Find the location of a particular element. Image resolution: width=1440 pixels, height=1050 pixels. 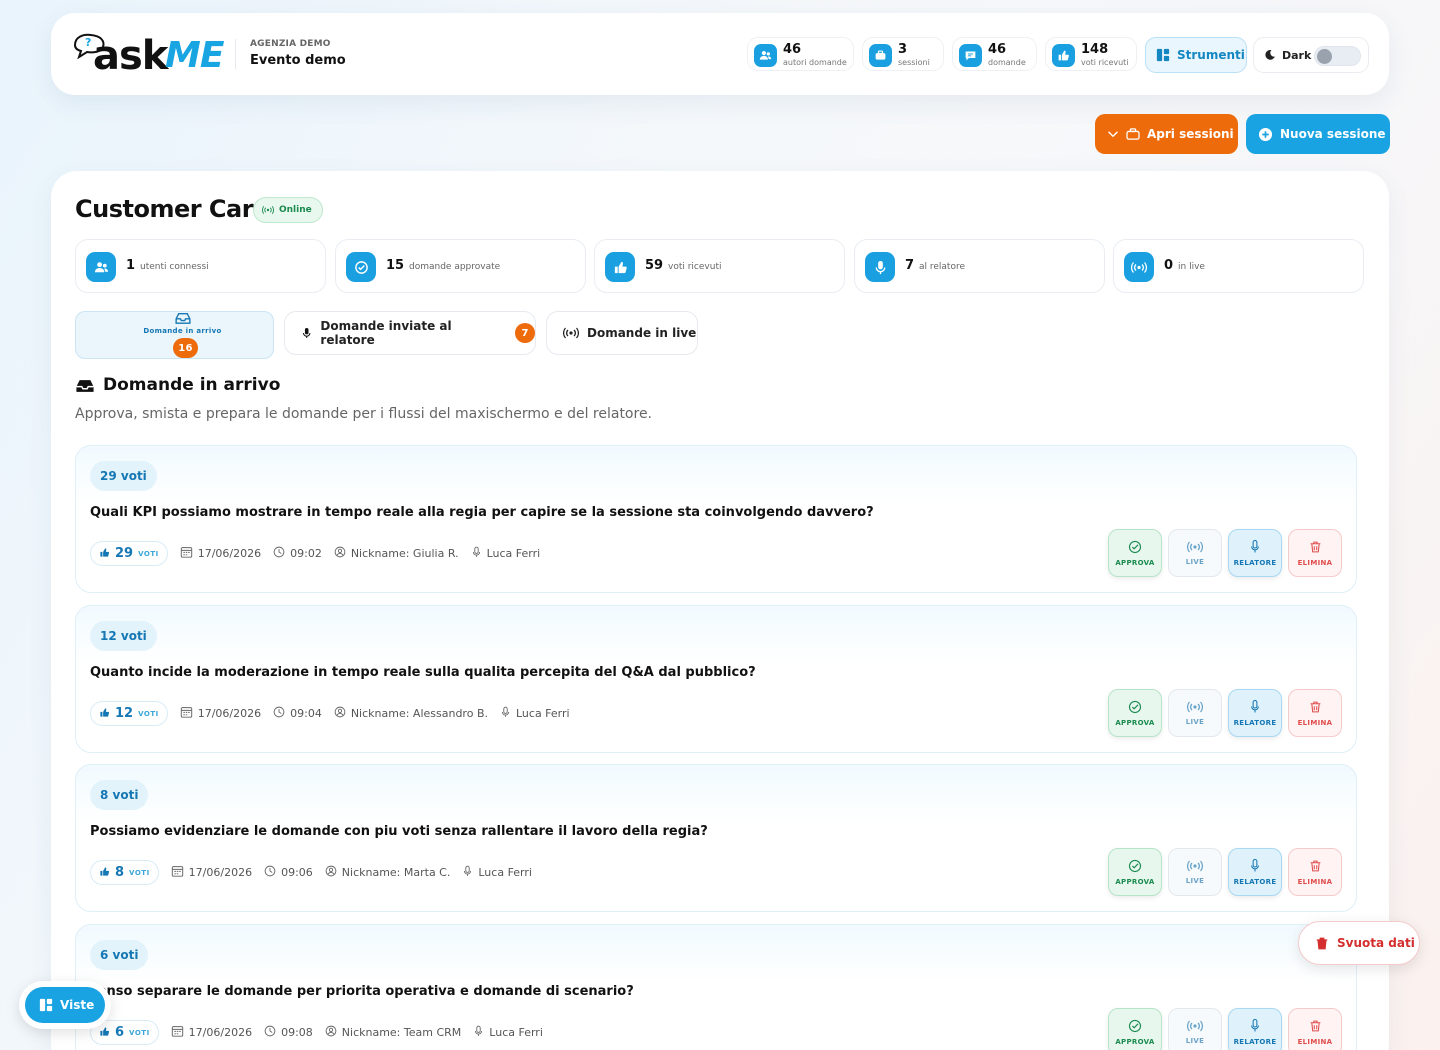

askme-logo: ? ask ME is located at coordinates (147, 55).